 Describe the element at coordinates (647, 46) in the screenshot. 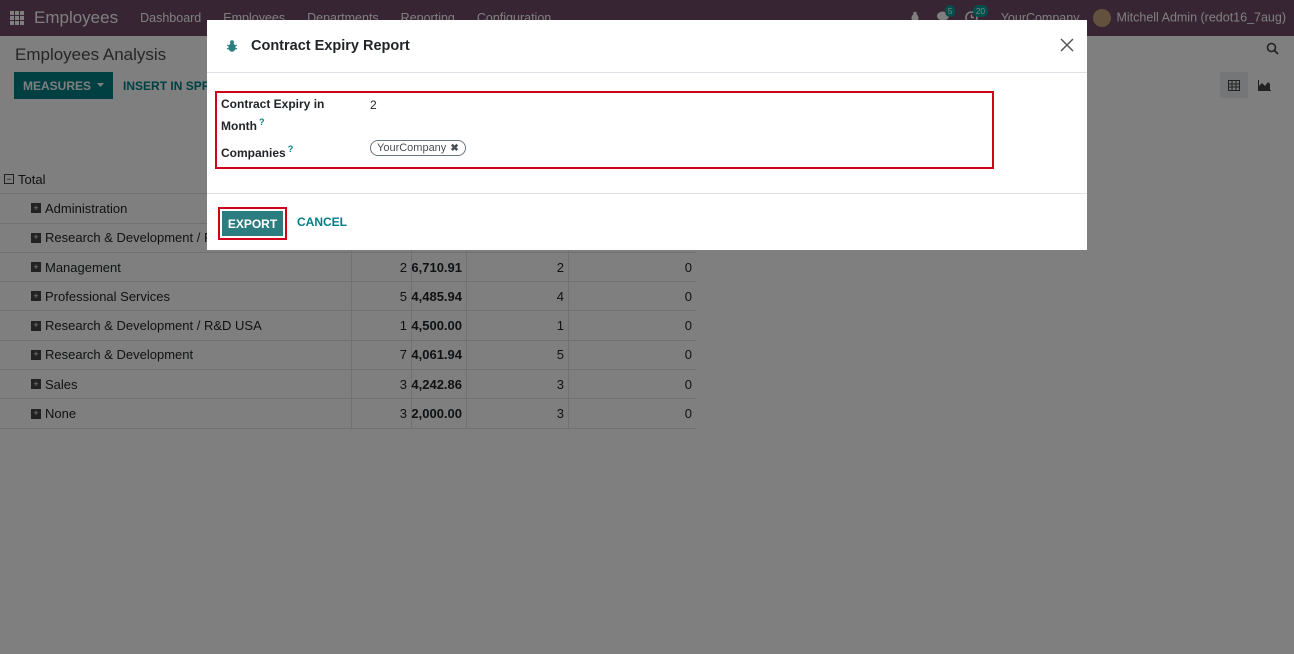

I see `modal-header: Contract Expiry Report` at that location.